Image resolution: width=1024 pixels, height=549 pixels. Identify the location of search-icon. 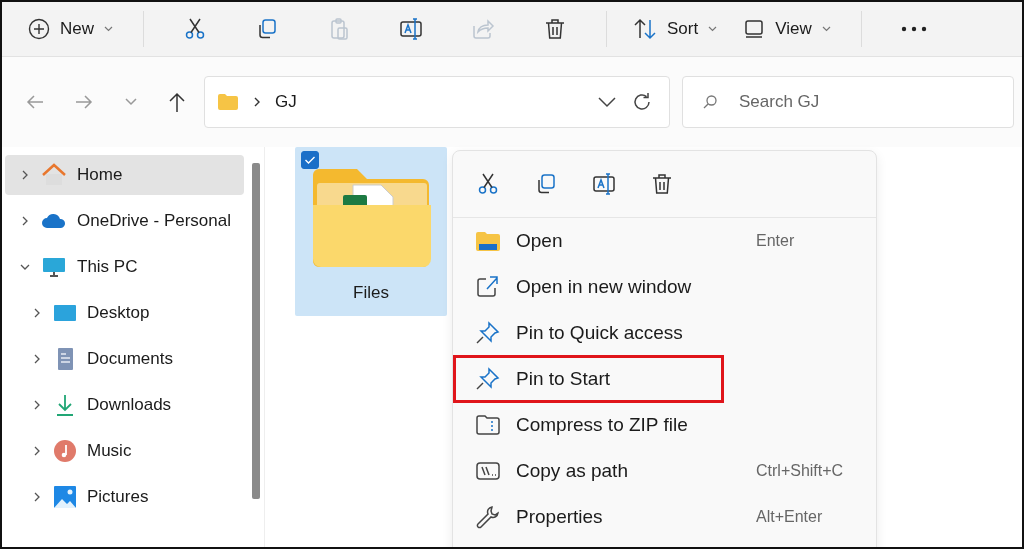
(710, 102).